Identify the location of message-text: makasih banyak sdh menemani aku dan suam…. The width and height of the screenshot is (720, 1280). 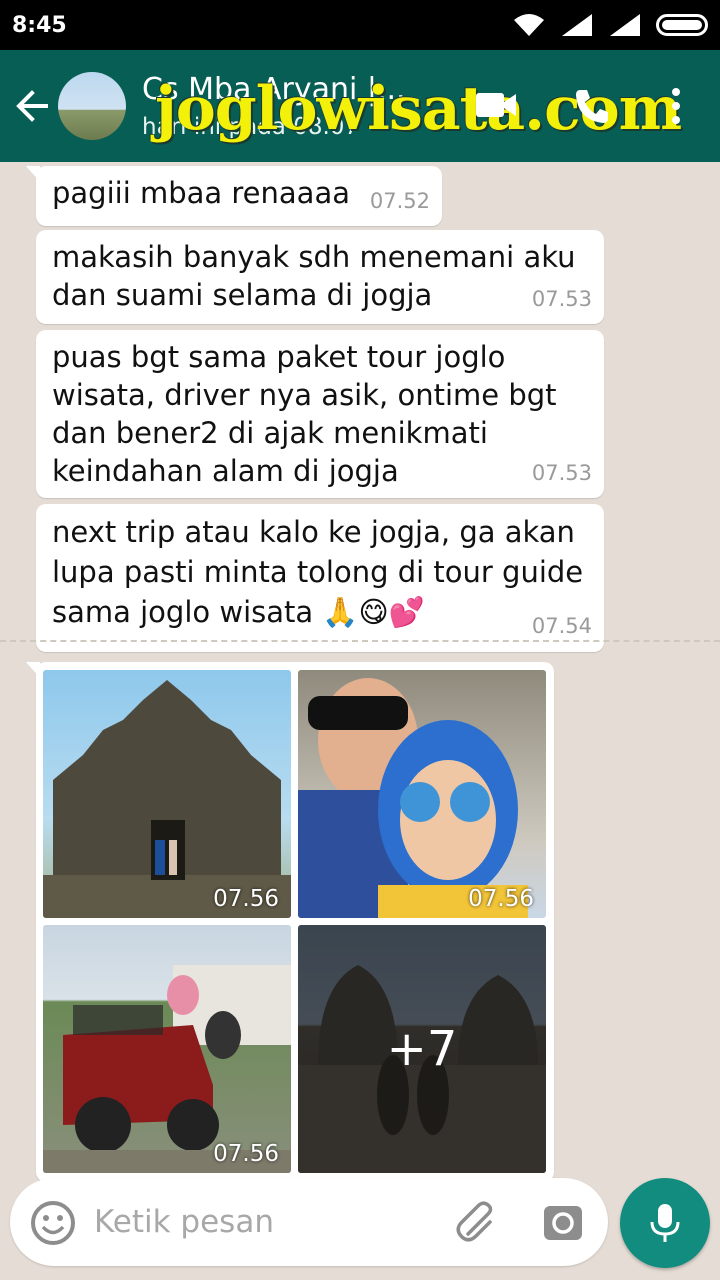
(314, 276).